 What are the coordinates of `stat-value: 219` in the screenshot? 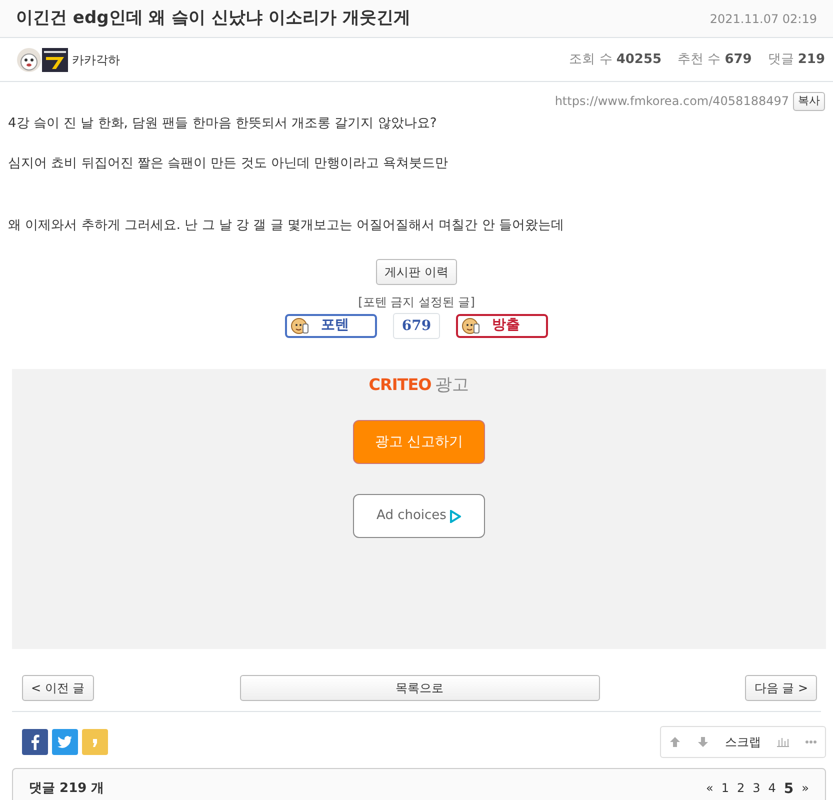 It's located at (811, 59).